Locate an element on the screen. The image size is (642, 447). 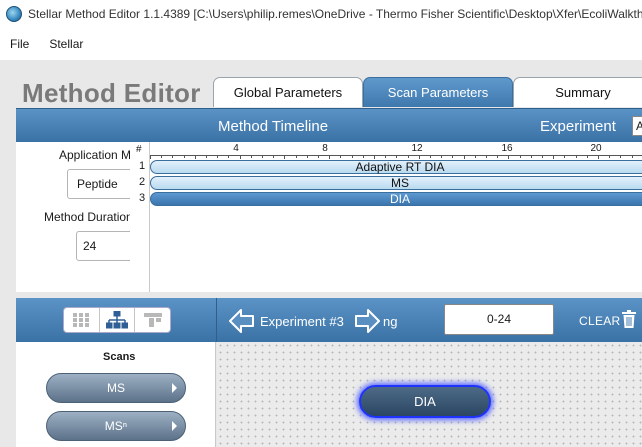
timeline-bar-dia: DIA is located at coordinates (396, 199).